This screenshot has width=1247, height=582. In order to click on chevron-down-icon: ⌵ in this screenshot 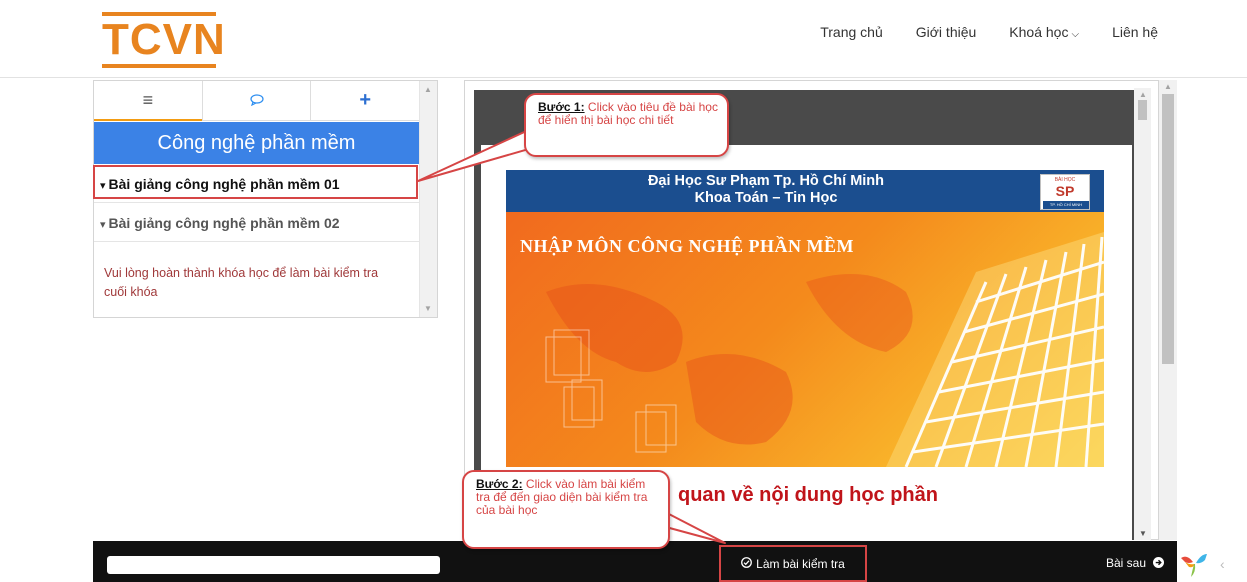, I will do `click(1075, 34)`.